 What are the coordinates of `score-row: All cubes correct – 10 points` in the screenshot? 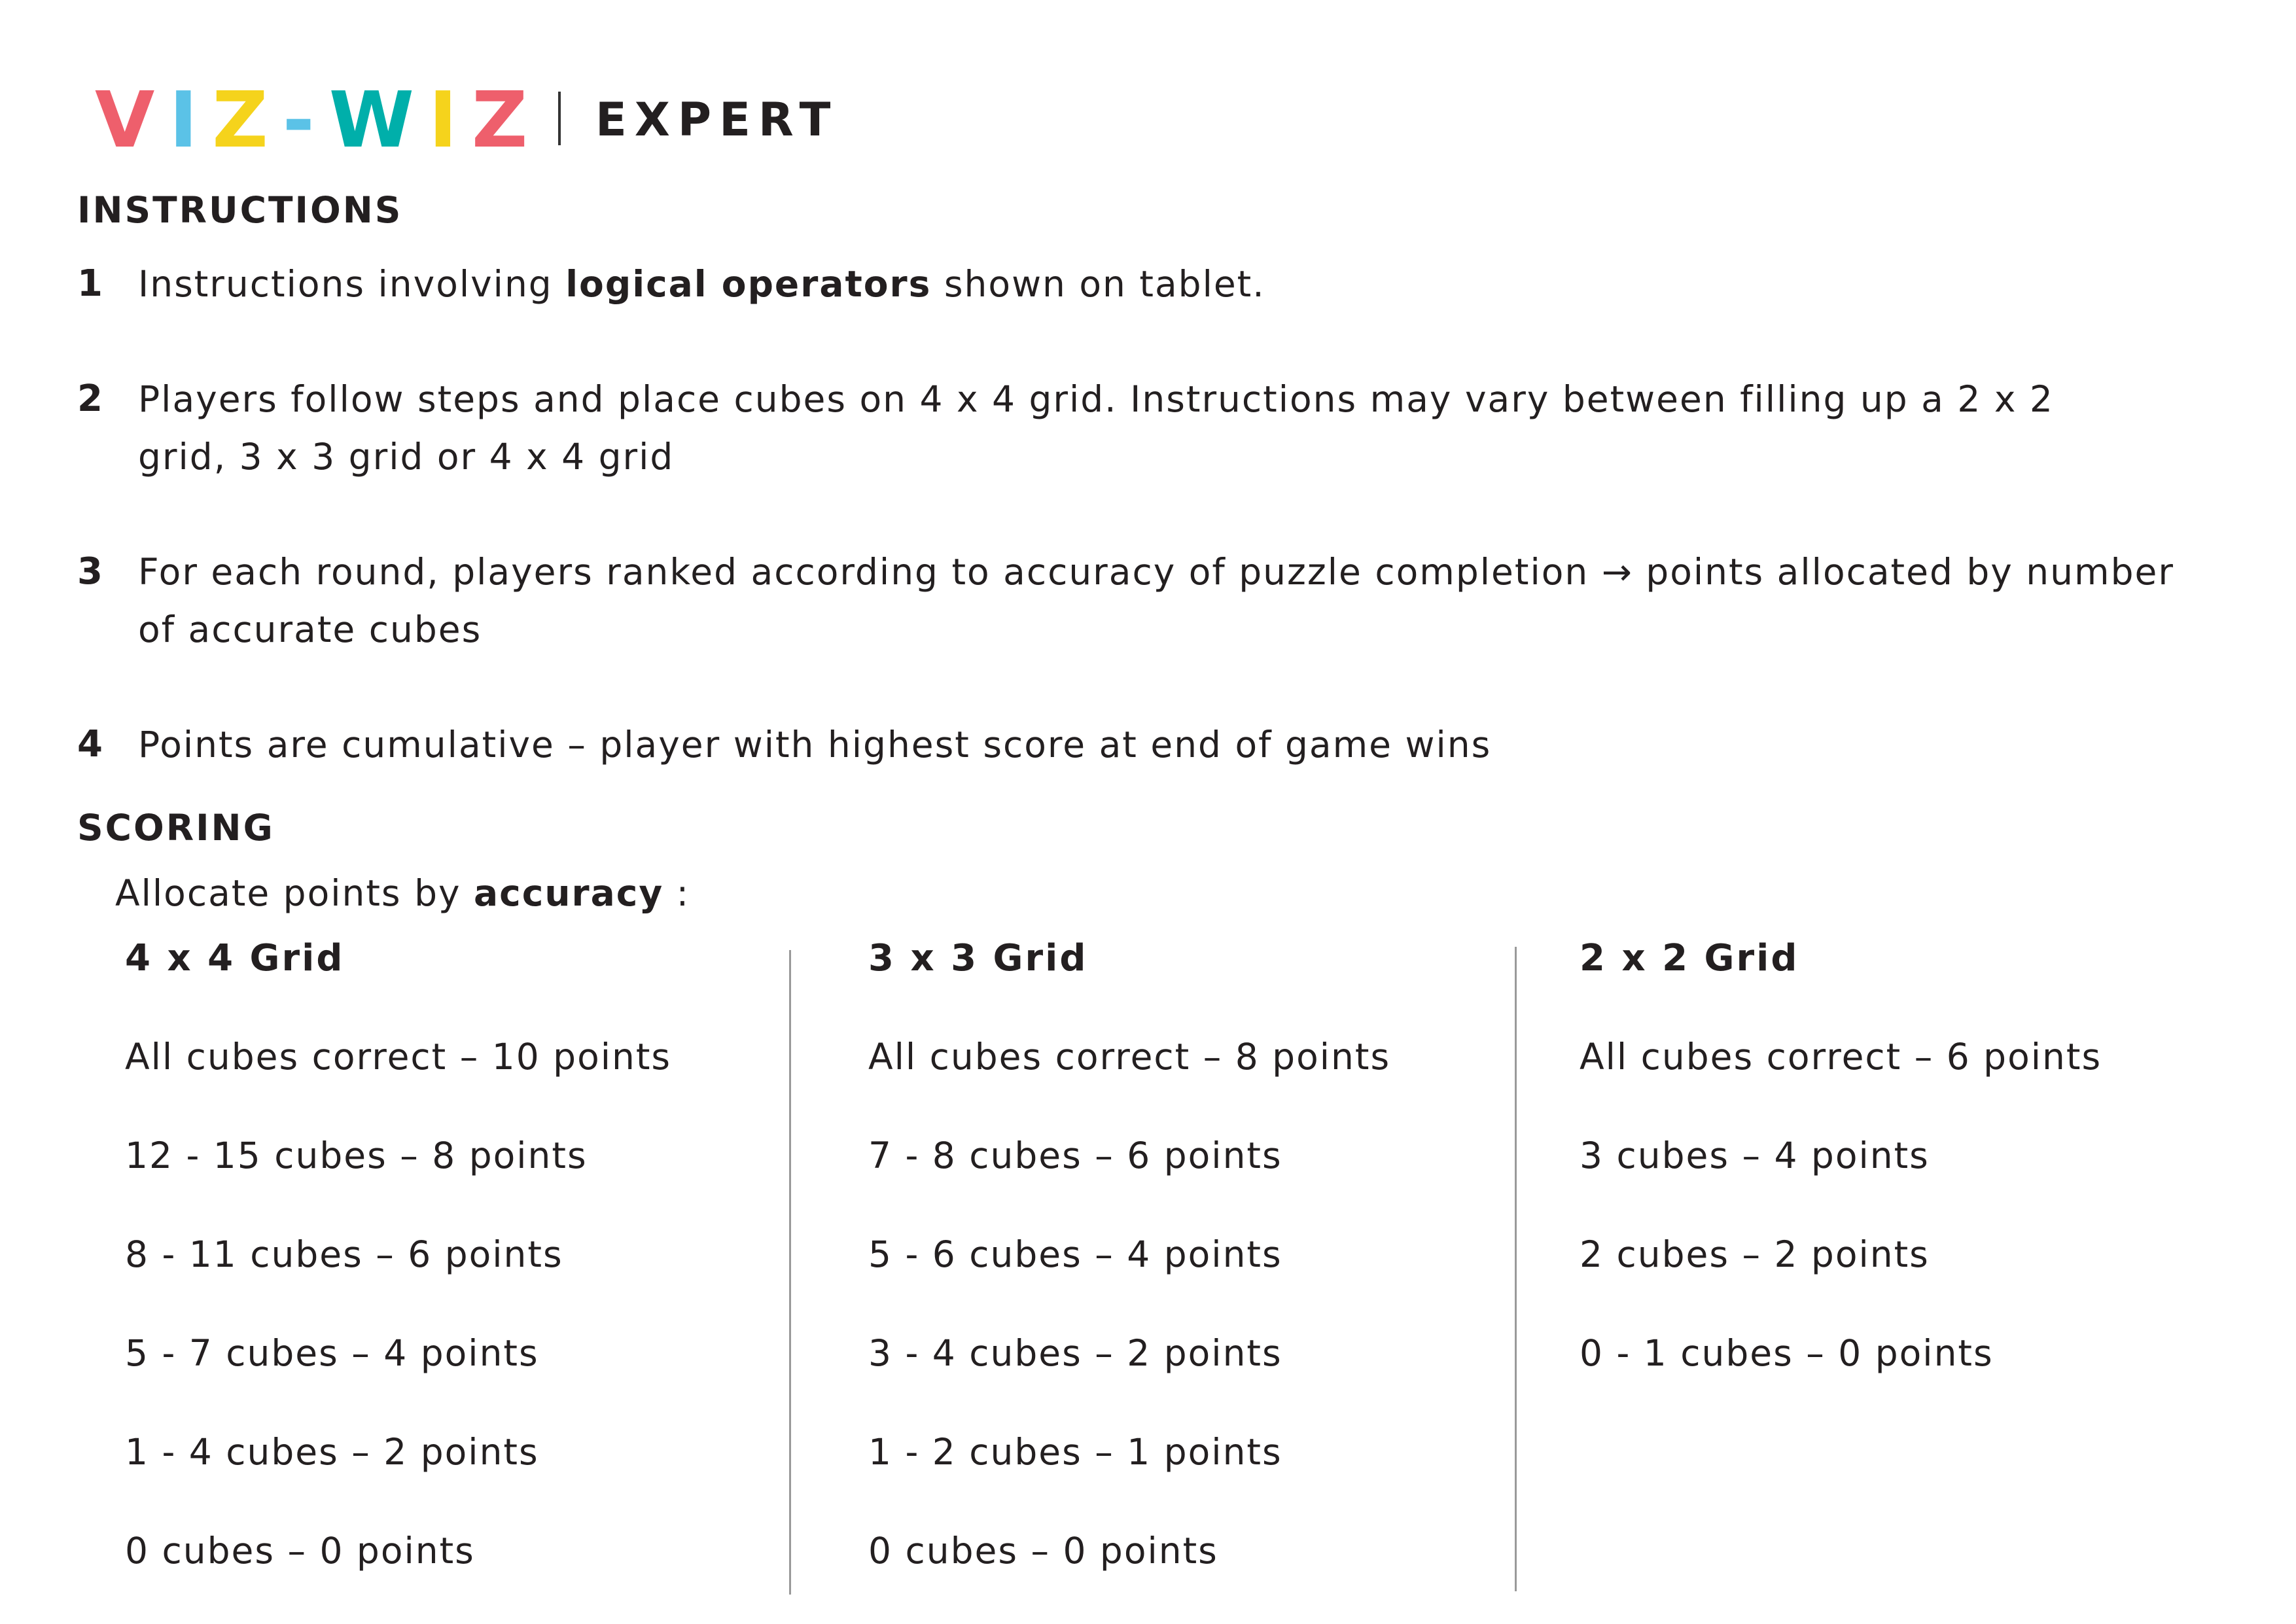 It's located at (398, 1057).